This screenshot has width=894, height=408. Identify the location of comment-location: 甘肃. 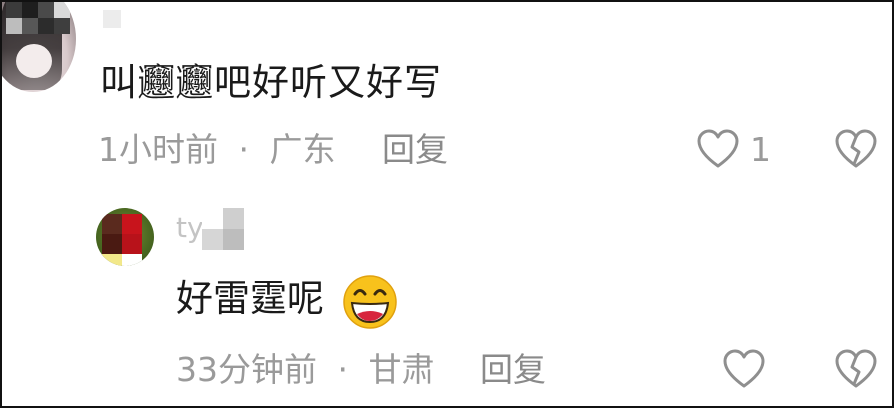
(401, 369).